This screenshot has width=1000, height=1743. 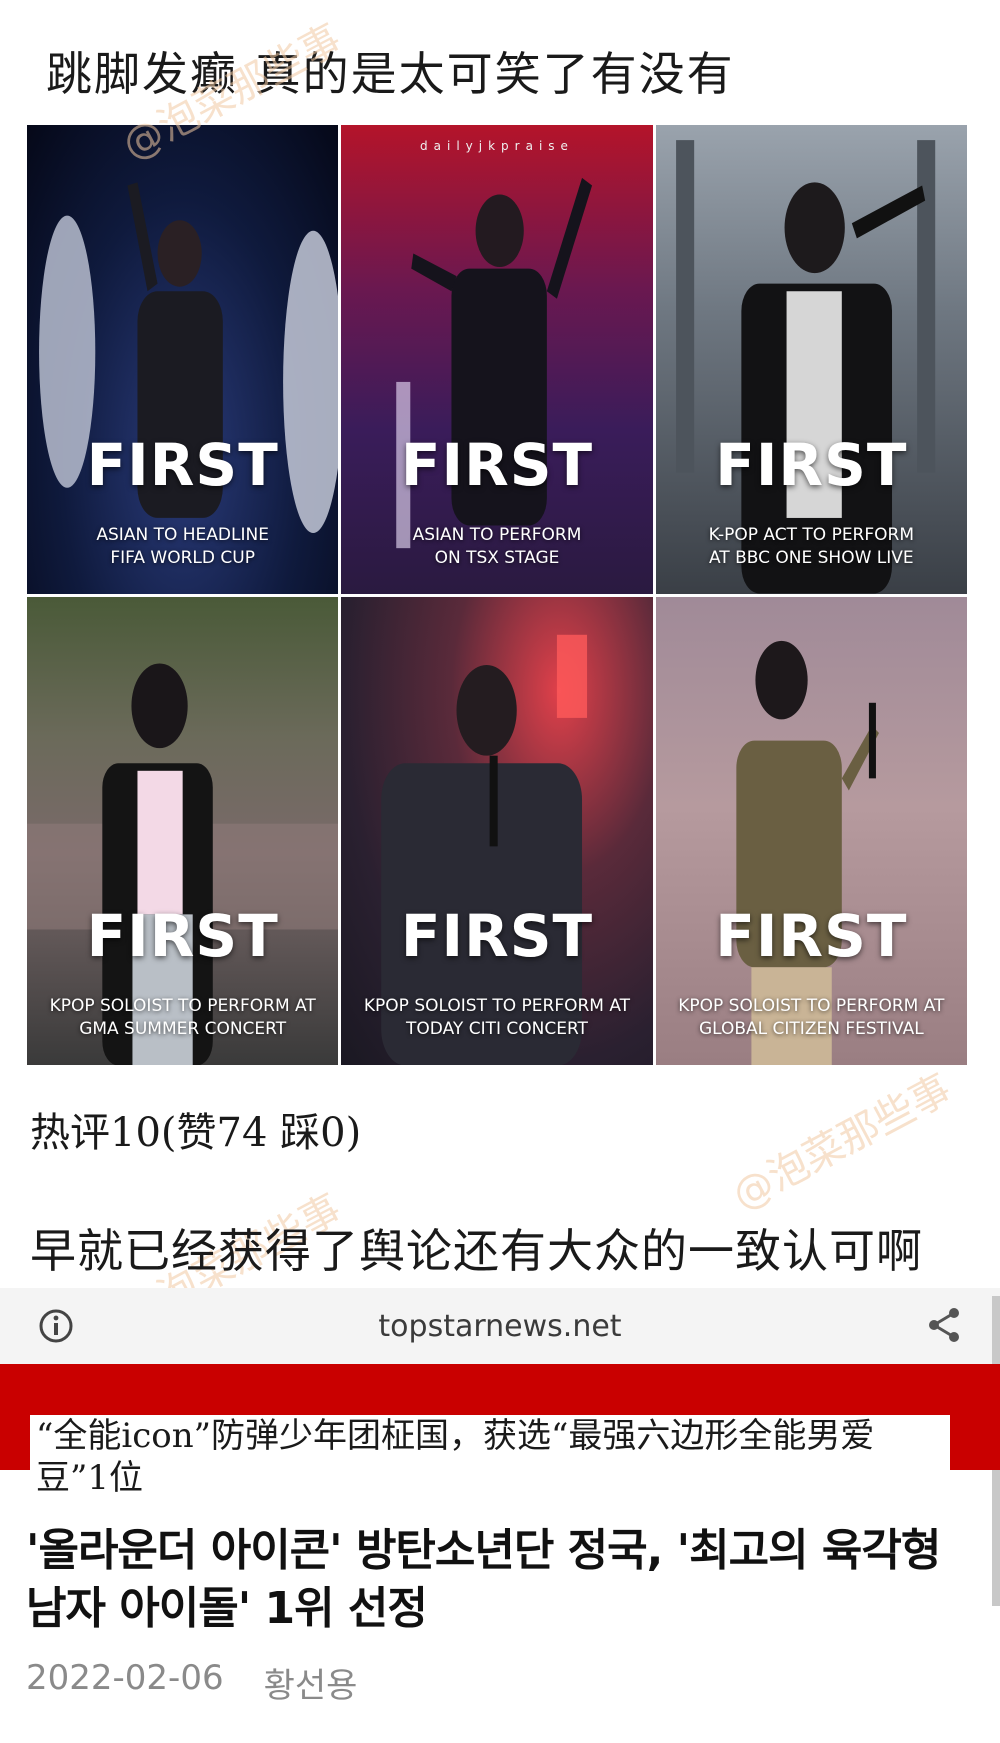 What do you see at coordinates (125, 1678) in the screenshot?
I see `article-date: 2022-02-06` at bounding box center [125, 1678].